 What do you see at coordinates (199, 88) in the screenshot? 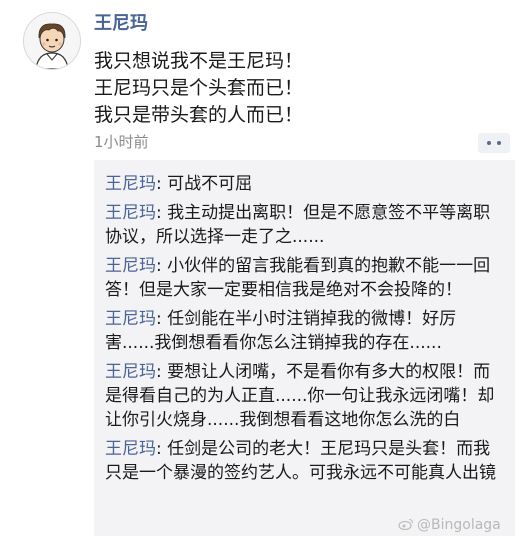
I see `post-text-line: 王尼玛只是个头套而已！` at bounding box center [199, 88].